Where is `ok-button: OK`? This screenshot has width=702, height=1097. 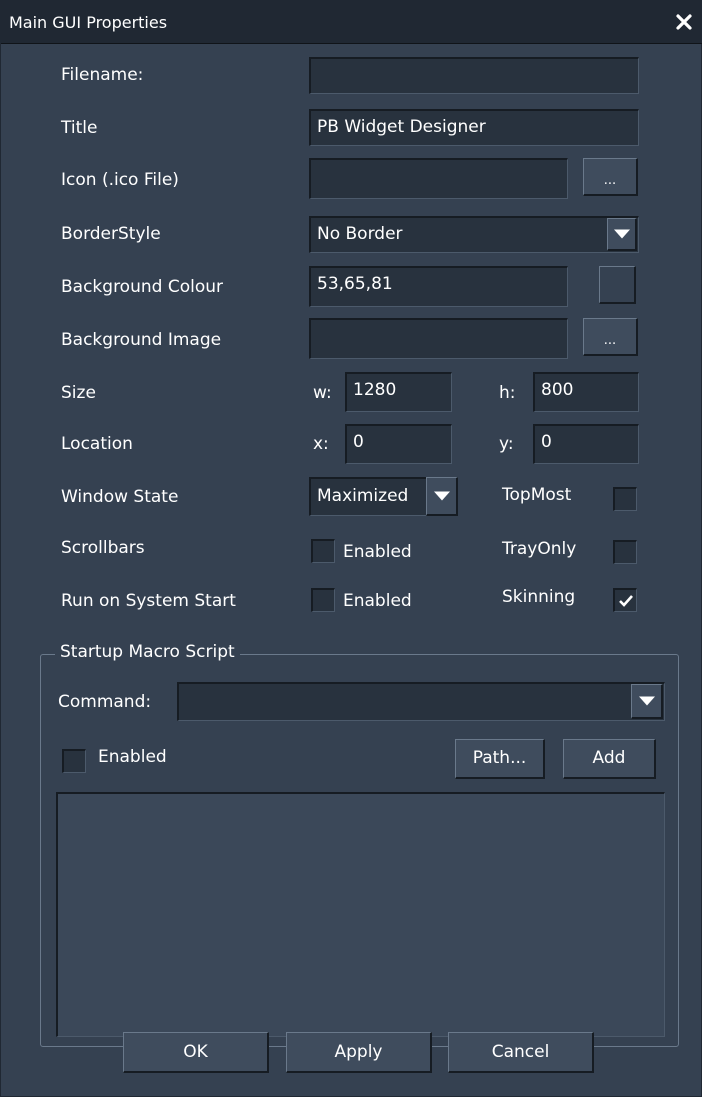 ok-button: OK is located at coordinates (196, 1052).